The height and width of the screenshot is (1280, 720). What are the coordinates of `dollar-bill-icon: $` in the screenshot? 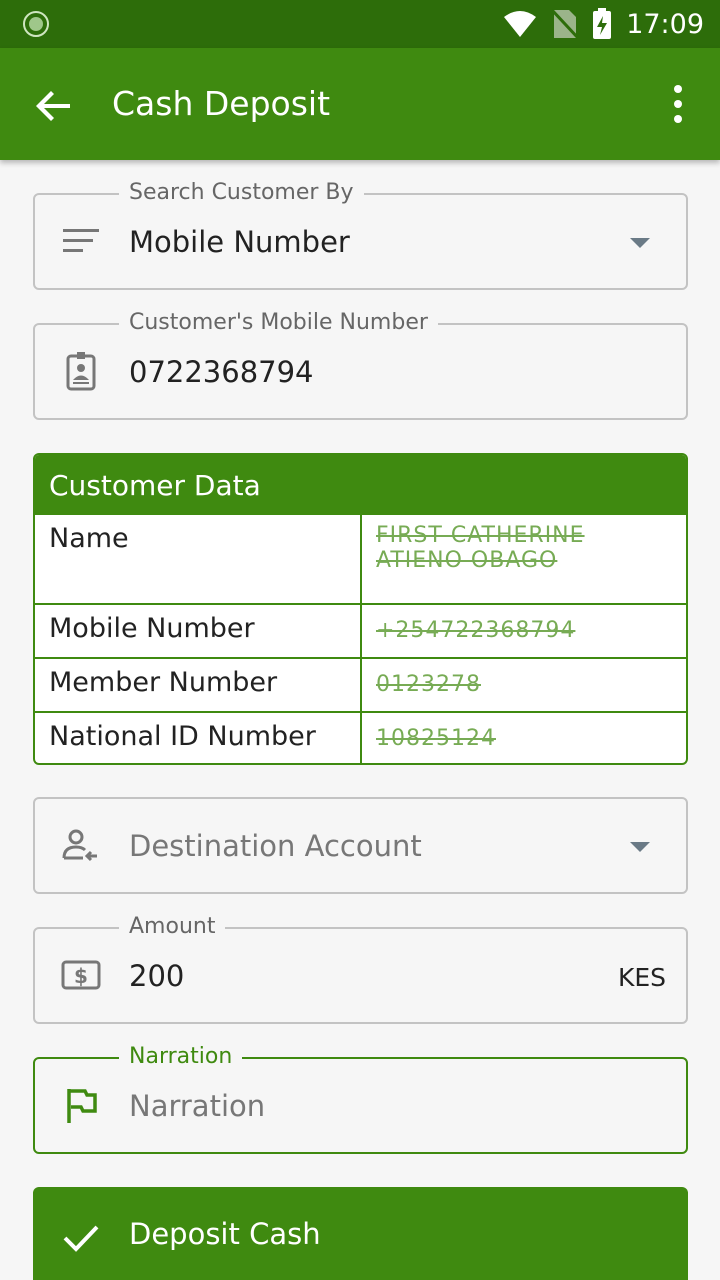 It's located at (81, 975).